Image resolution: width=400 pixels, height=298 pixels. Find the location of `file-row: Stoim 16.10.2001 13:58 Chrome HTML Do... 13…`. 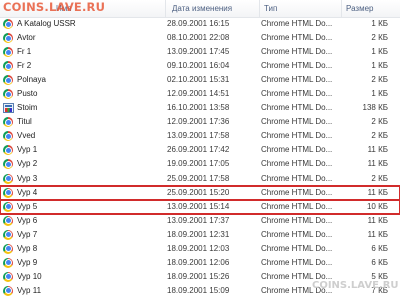

file-row: Stoim 16.10.2001 13:58 Chrome HTML Do... 13… is located at coordinates (200, 108).